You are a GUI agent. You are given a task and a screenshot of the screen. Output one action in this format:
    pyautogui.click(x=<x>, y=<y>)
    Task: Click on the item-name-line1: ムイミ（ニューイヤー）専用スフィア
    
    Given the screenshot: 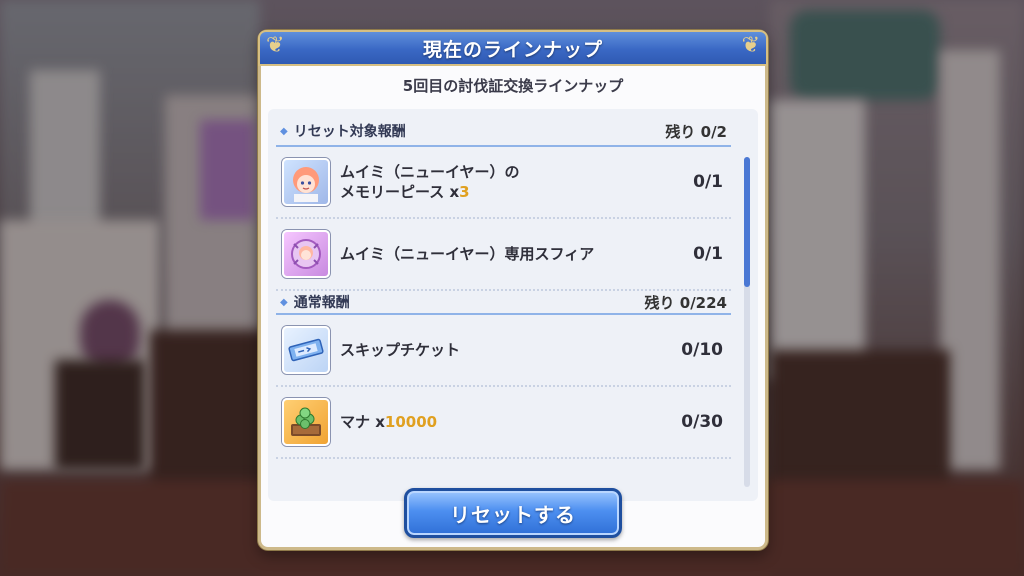 What is the action you would take?
    pyautogui.click(x=467, y=254)
    